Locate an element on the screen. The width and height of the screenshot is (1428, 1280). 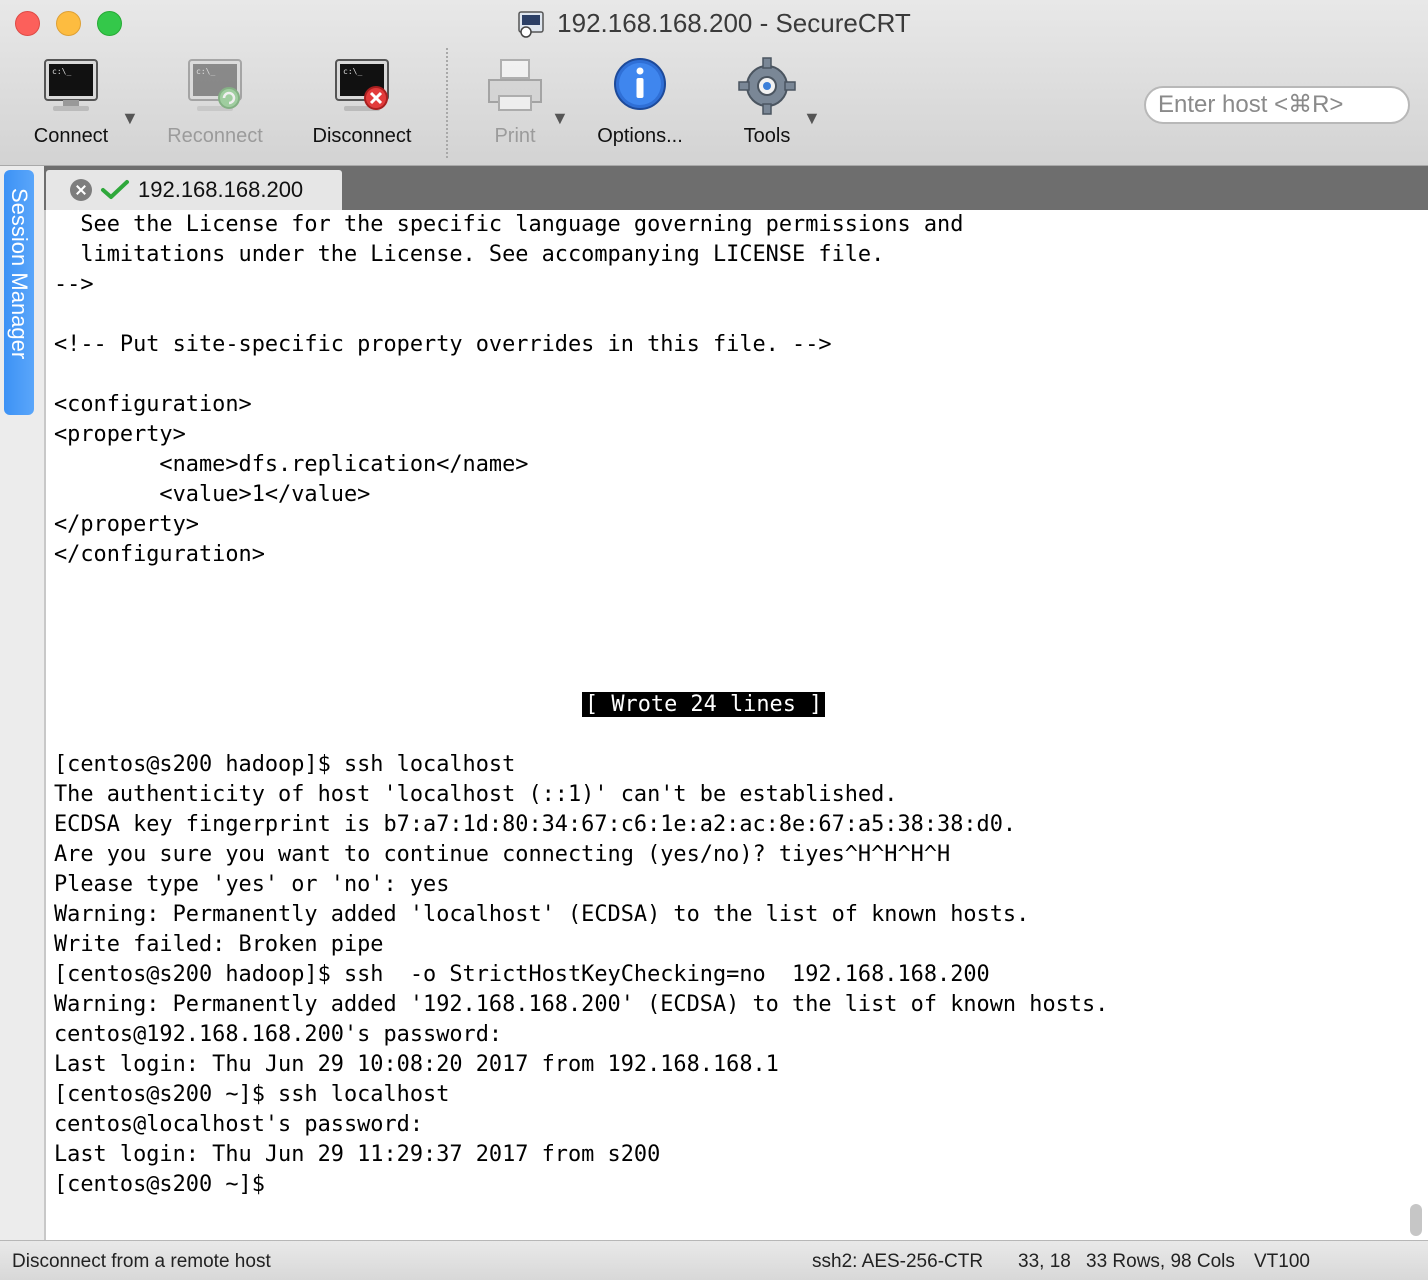
window-title-text: 192.168.168.200 - SecureCRT is located at coordinates (734, 23).